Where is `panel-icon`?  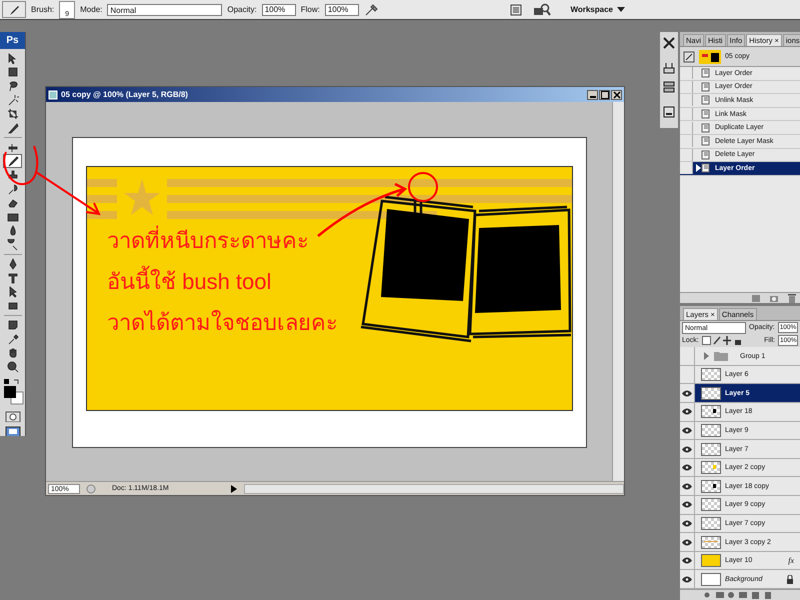 panel-icon is located at coordinates (669, 112).